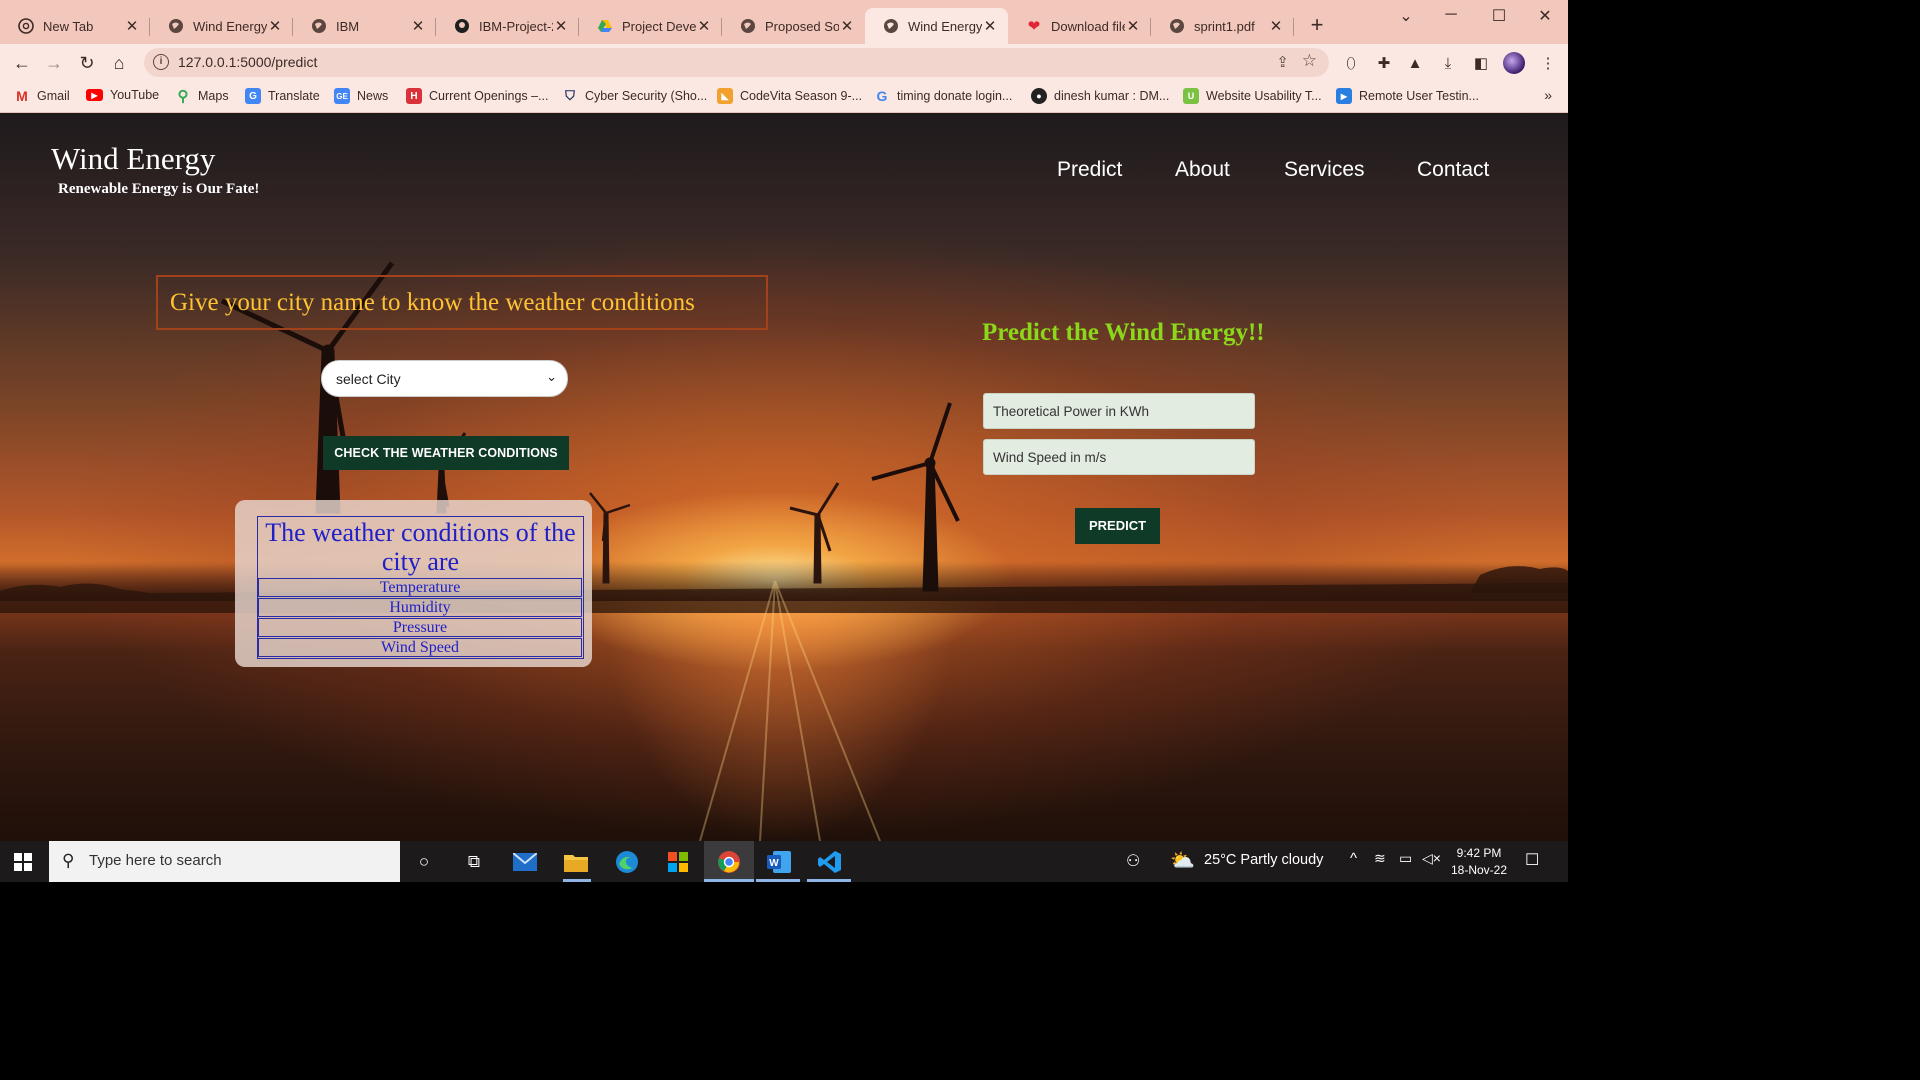  Describe the element at coordinates (23, 862) in the screenshot. I see `windows-start-icon` at that location.